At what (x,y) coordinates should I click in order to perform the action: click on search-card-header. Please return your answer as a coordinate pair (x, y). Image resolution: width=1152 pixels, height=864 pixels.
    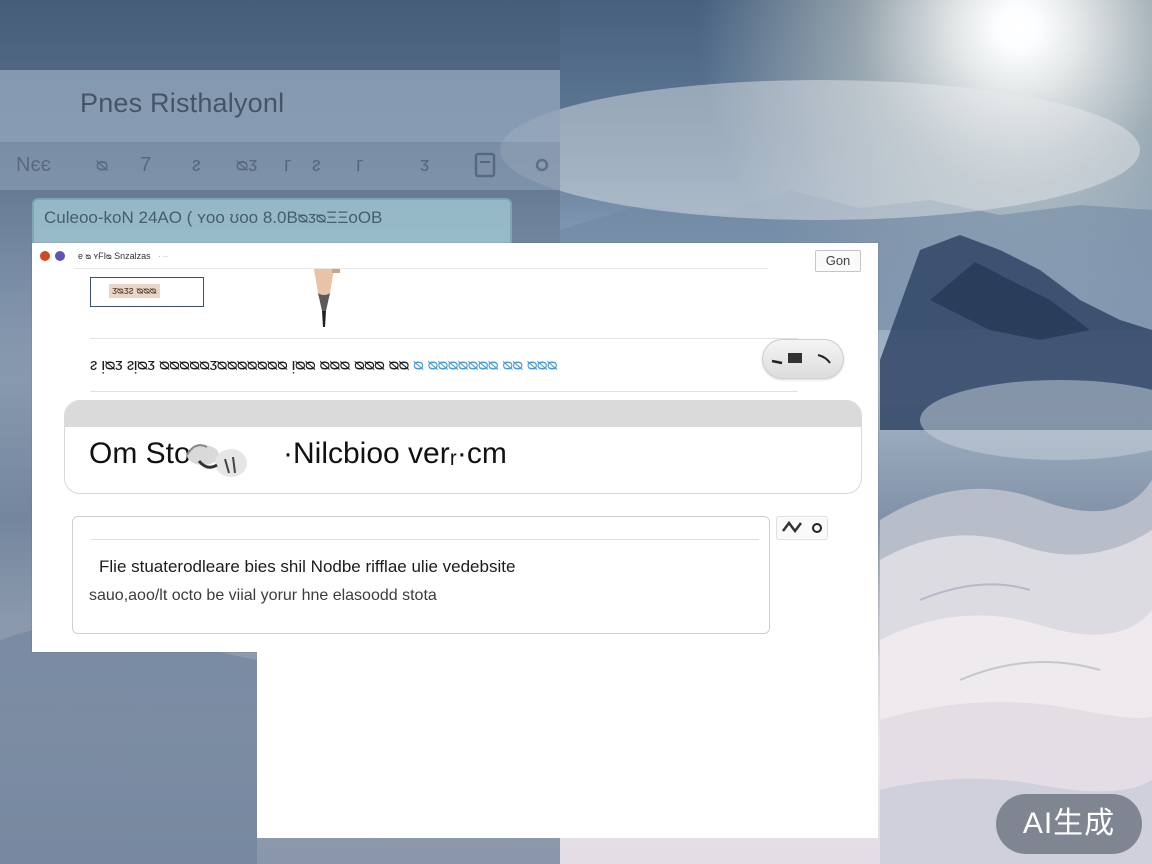
    Looking at the image, I should click on (463, 414).